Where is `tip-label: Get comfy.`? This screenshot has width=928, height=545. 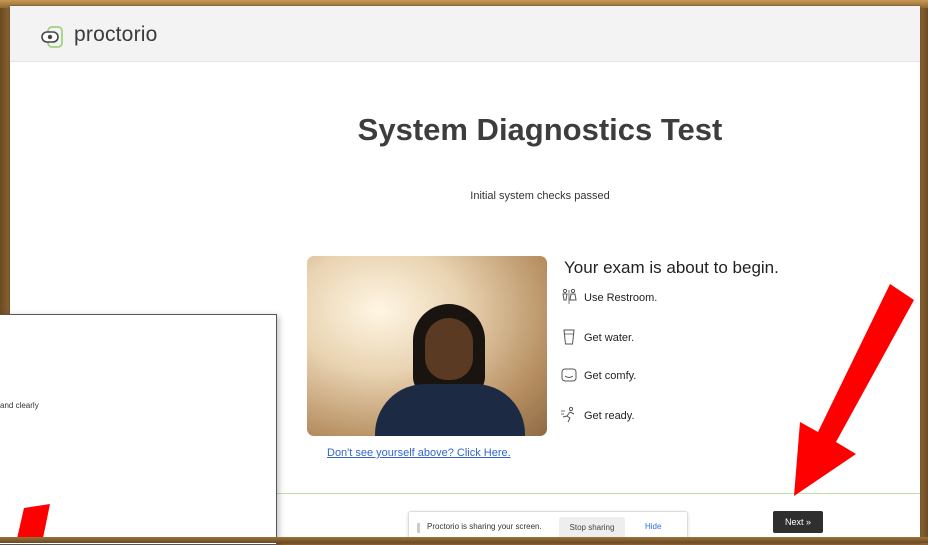
tip-label: Get comfy. is located at coordinates (610, 376).